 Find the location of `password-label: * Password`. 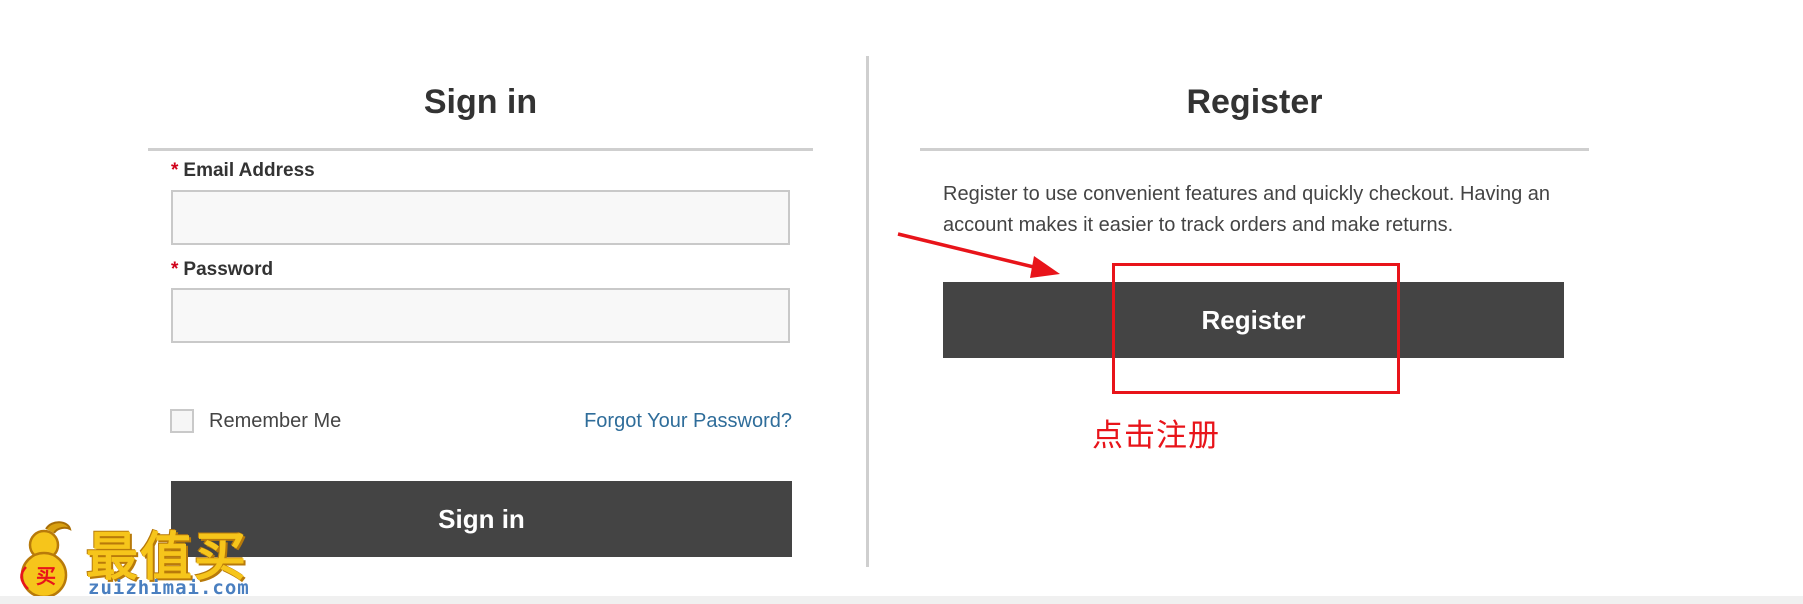

password-label: * Password is located at coordinates (222, 270).